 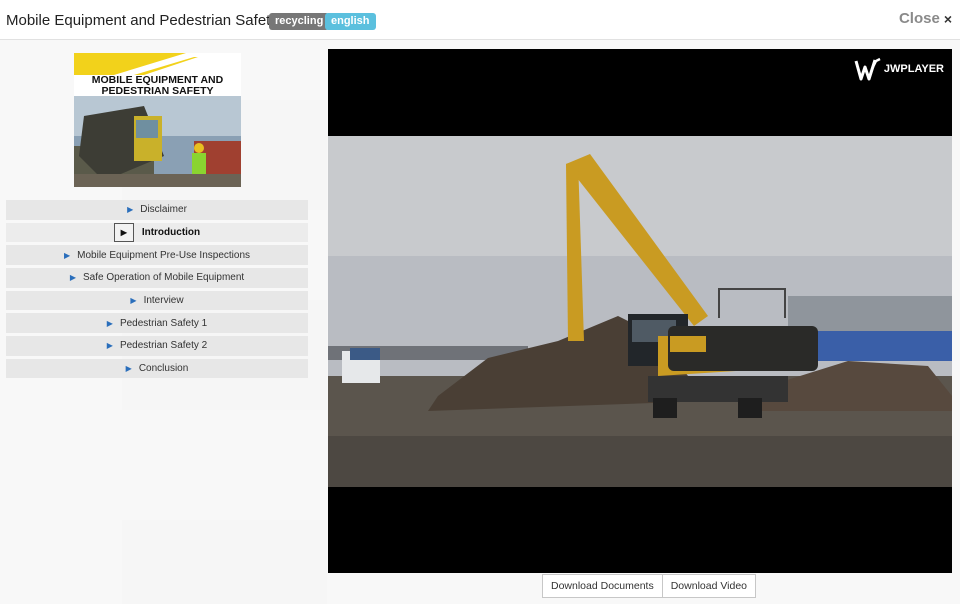 I want to click on chapter-item-pedestrian-safety-1: ▶ Pedestrian Safety 1, so click(x=157, y=323).